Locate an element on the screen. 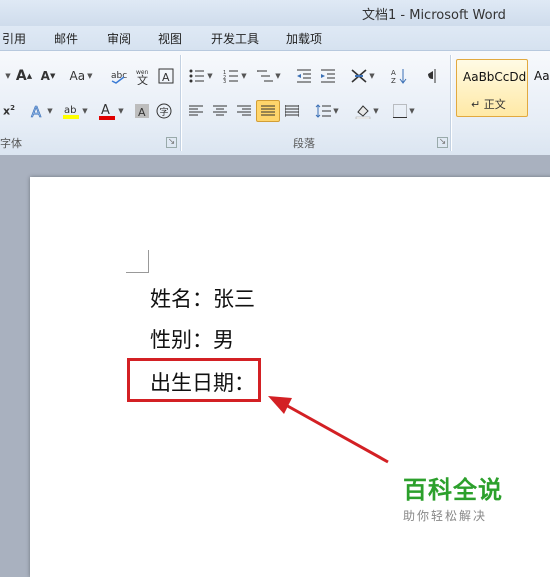 This screenshot has width=550, height=577. watermark-subtitle: 助你轻松解决 is located at coordinates (445, 516).